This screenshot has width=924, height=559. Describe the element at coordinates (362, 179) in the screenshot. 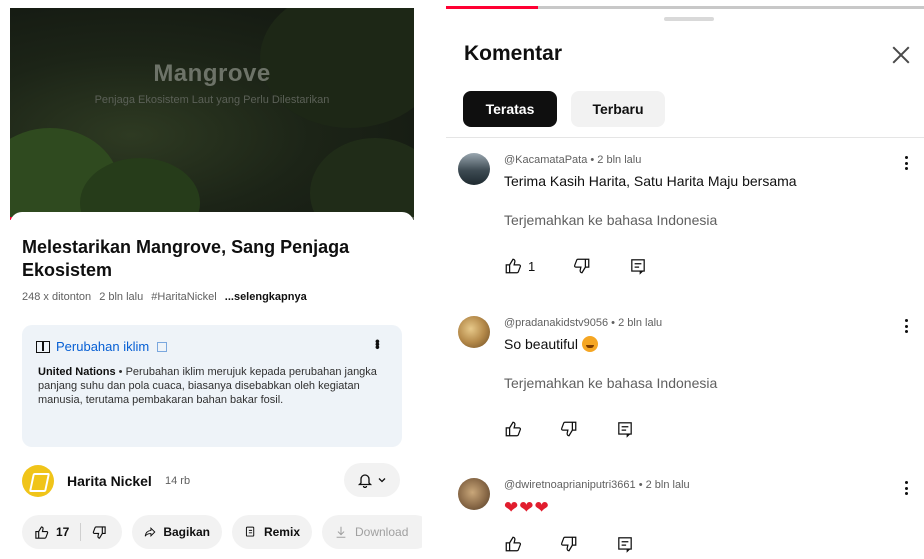

I see `foliage-shape` at that location.